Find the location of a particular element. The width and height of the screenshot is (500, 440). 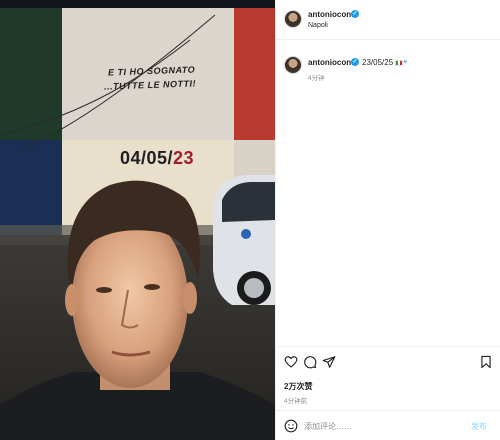

wall-date: 04/05/23 is located at coordinates (157, 158).